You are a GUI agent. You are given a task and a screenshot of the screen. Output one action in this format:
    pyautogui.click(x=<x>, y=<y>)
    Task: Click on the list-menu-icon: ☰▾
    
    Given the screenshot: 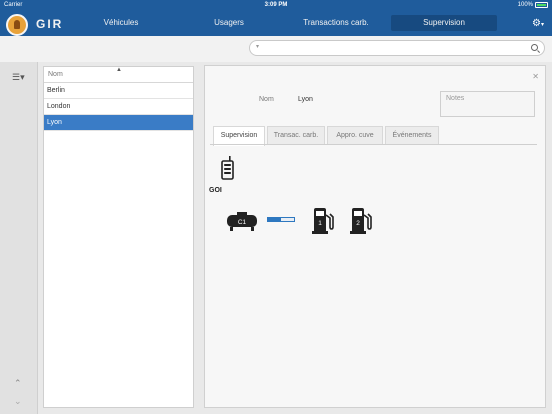 What is the action you would take?
    pyautogui.click(x=18, y=77)
    